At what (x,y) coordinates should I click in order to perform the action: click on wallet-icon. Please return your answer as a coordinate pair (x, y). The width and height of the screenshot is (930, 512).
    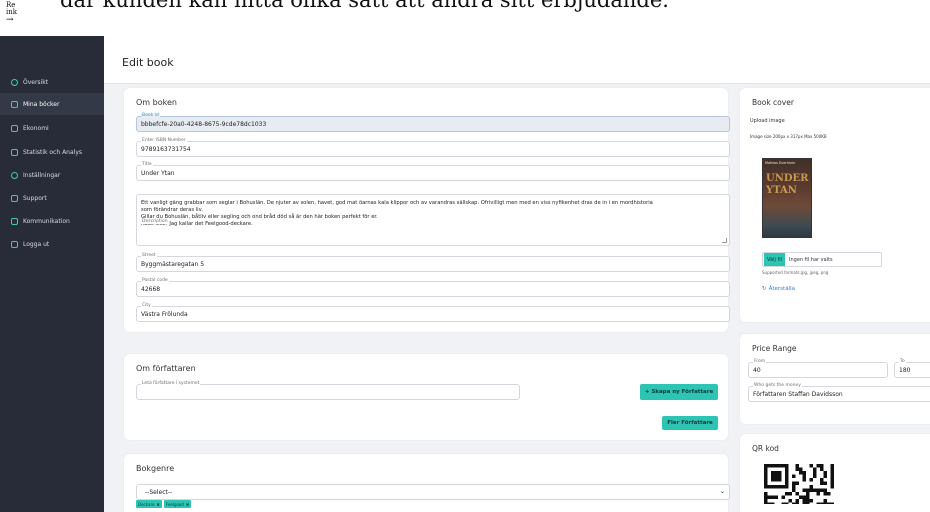
    Looking at the image, I should click on (14, 128).